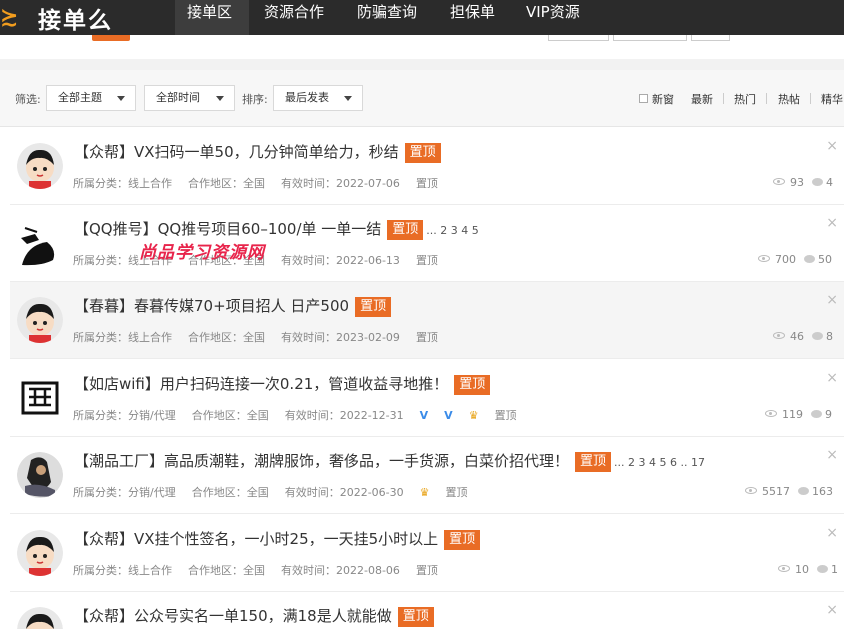 The width and height of the screenshot is (844, 629). What do you see at coordinates (212, 17) in the screenshot?
I see `nav-item-orders: 接单区` at bounding box center [212, 17].